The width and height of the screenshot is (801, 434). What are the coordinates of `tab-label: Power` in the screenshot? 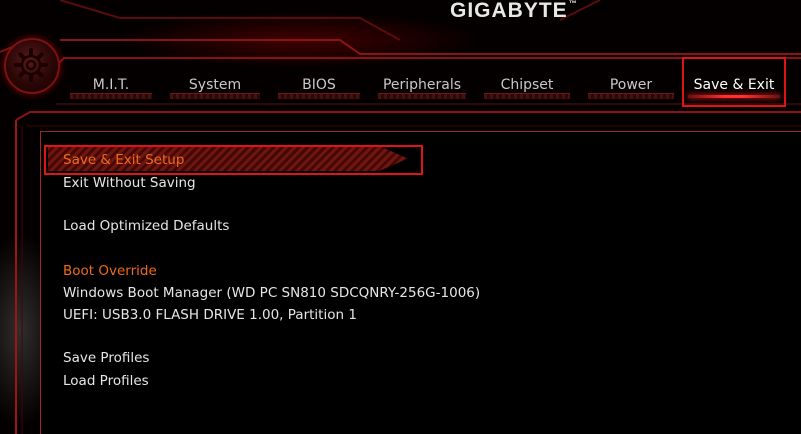 It's located at (631, 85).